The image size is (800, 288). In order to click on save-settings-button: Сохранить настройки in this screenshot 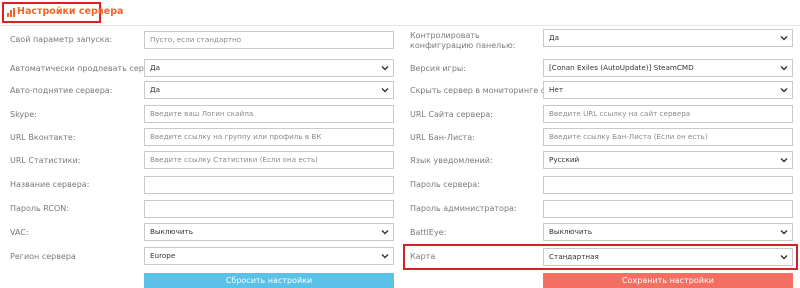, I will do `click(668, 280)`.